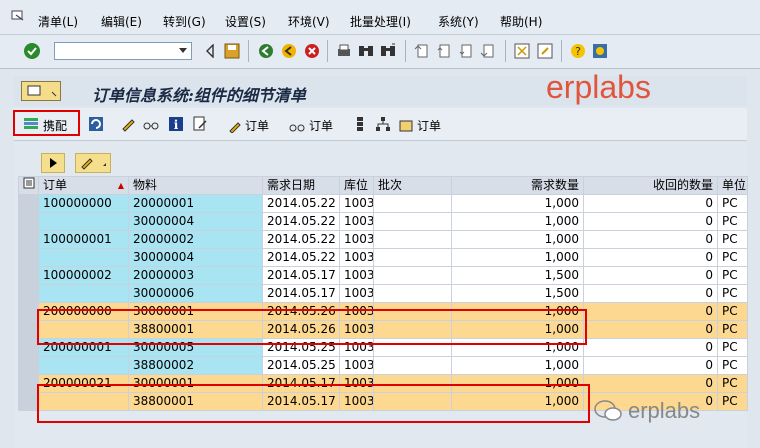  I want to click on info-icon: i, so click(176, 124).